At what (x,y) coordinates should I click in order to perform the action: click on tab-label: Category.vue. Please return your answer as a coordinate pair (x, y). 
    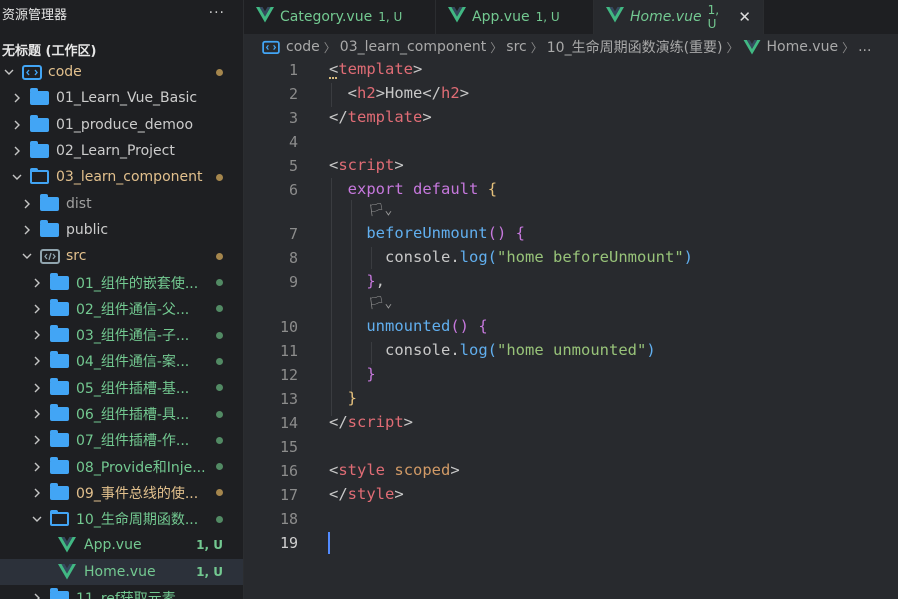
    Looking at the image, I should click on (326, 17).